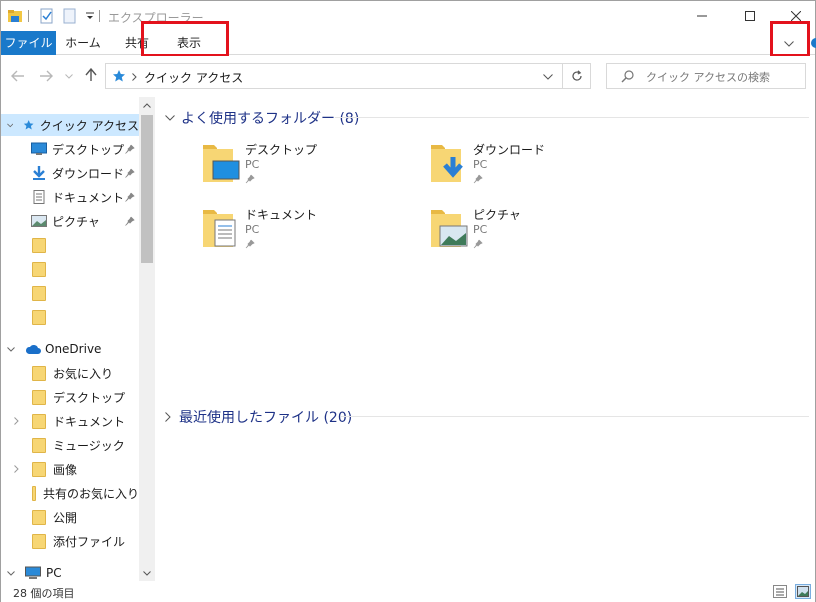 This screenshot has height=602, width=816. I want to click on pictures-folder-icon, so click(449, 228).